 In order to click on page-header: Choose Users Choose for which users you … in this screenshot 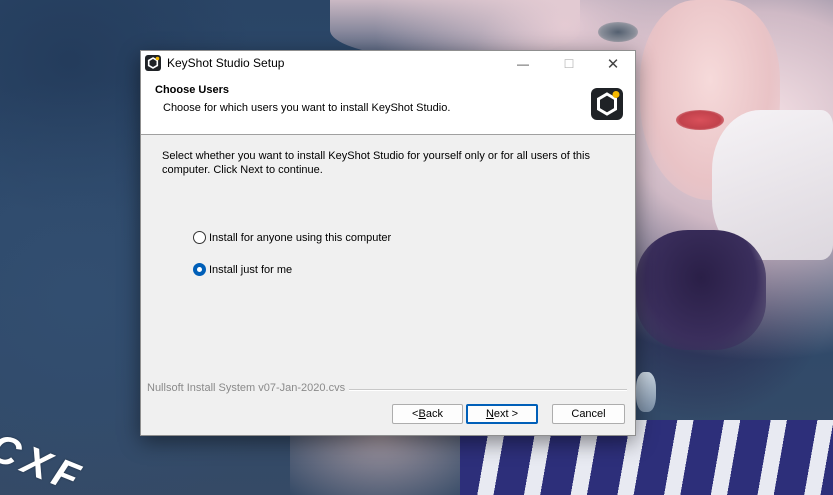, I will do `click(388, 106)`.